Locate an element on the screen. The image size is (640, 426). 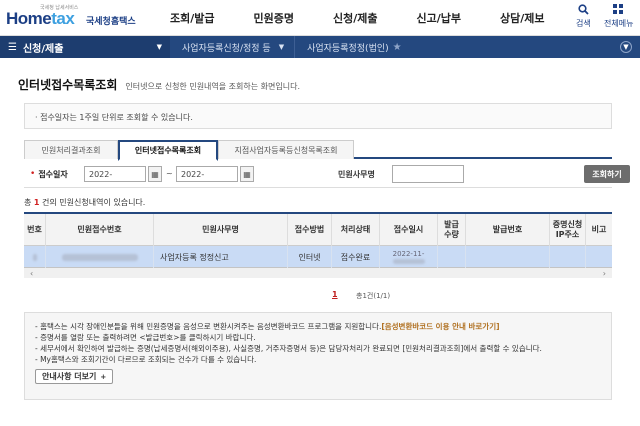
col-method: 접수방법 is located at coordinates (310, 230).